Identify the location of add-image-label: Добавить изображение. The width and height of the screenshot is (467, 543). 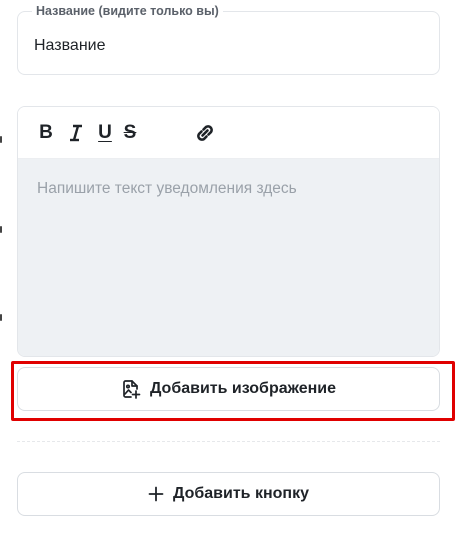
(243, 388).